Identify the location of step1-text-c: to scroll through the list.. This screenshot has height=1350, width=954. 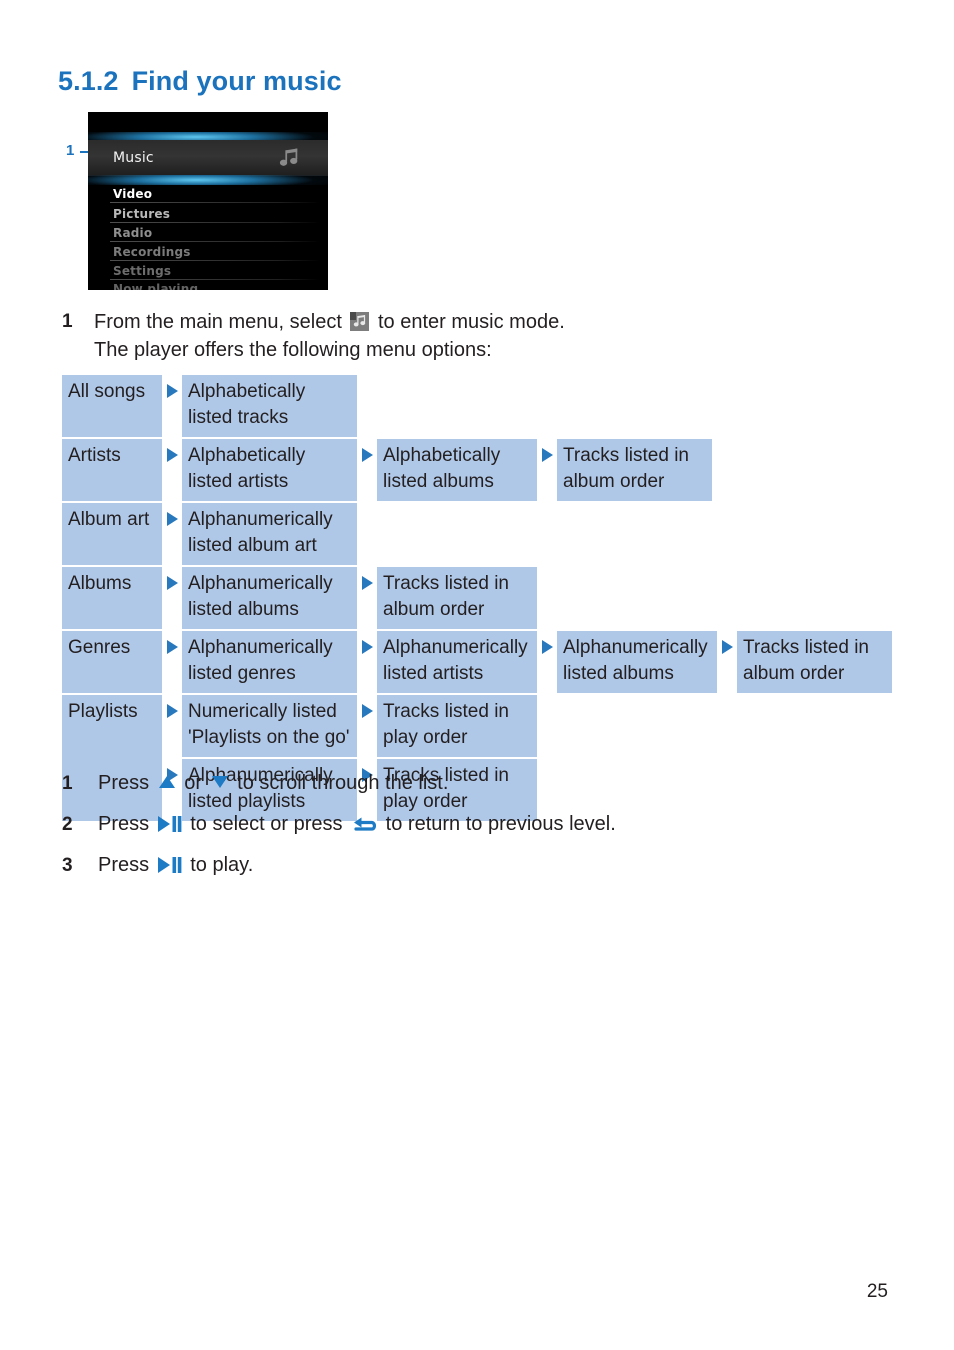
(343, 783).